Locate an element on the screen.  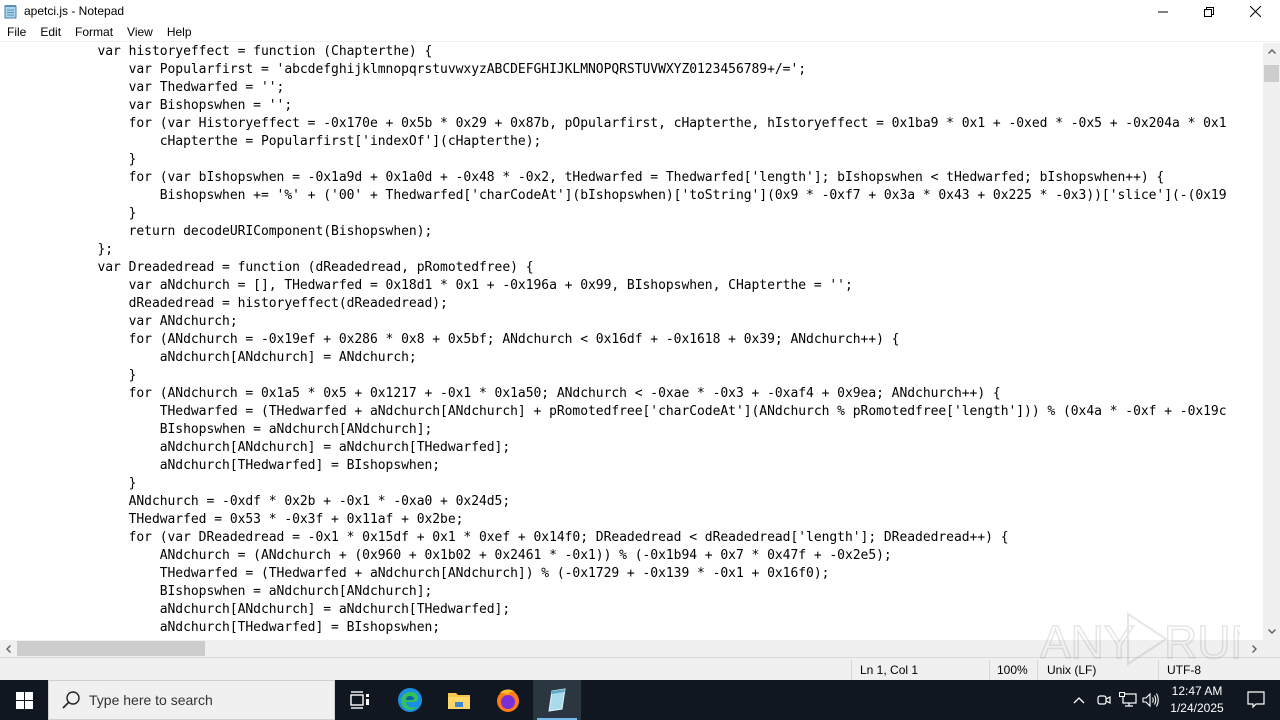
menu-help: Help is located at coordinates (179, 32).